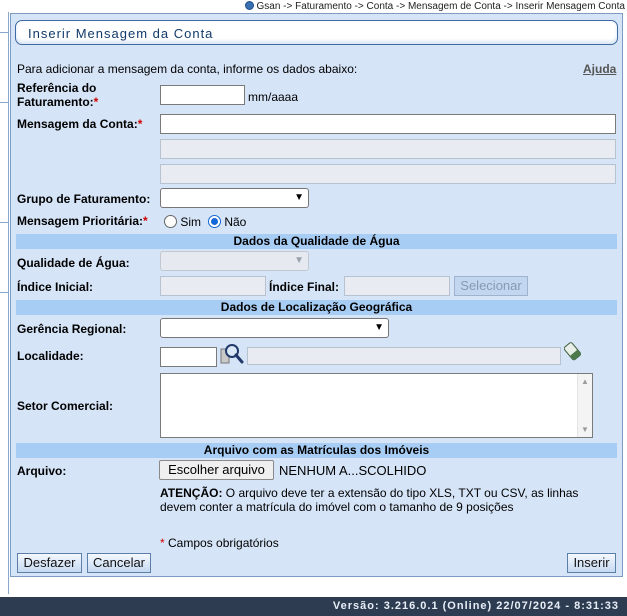 Image resolution: width=627 pixels, height=616 pixels. Describe the element at coordinates (585, 381) in the screenshot. I see `scroll-up-icon: ▲` at that location.